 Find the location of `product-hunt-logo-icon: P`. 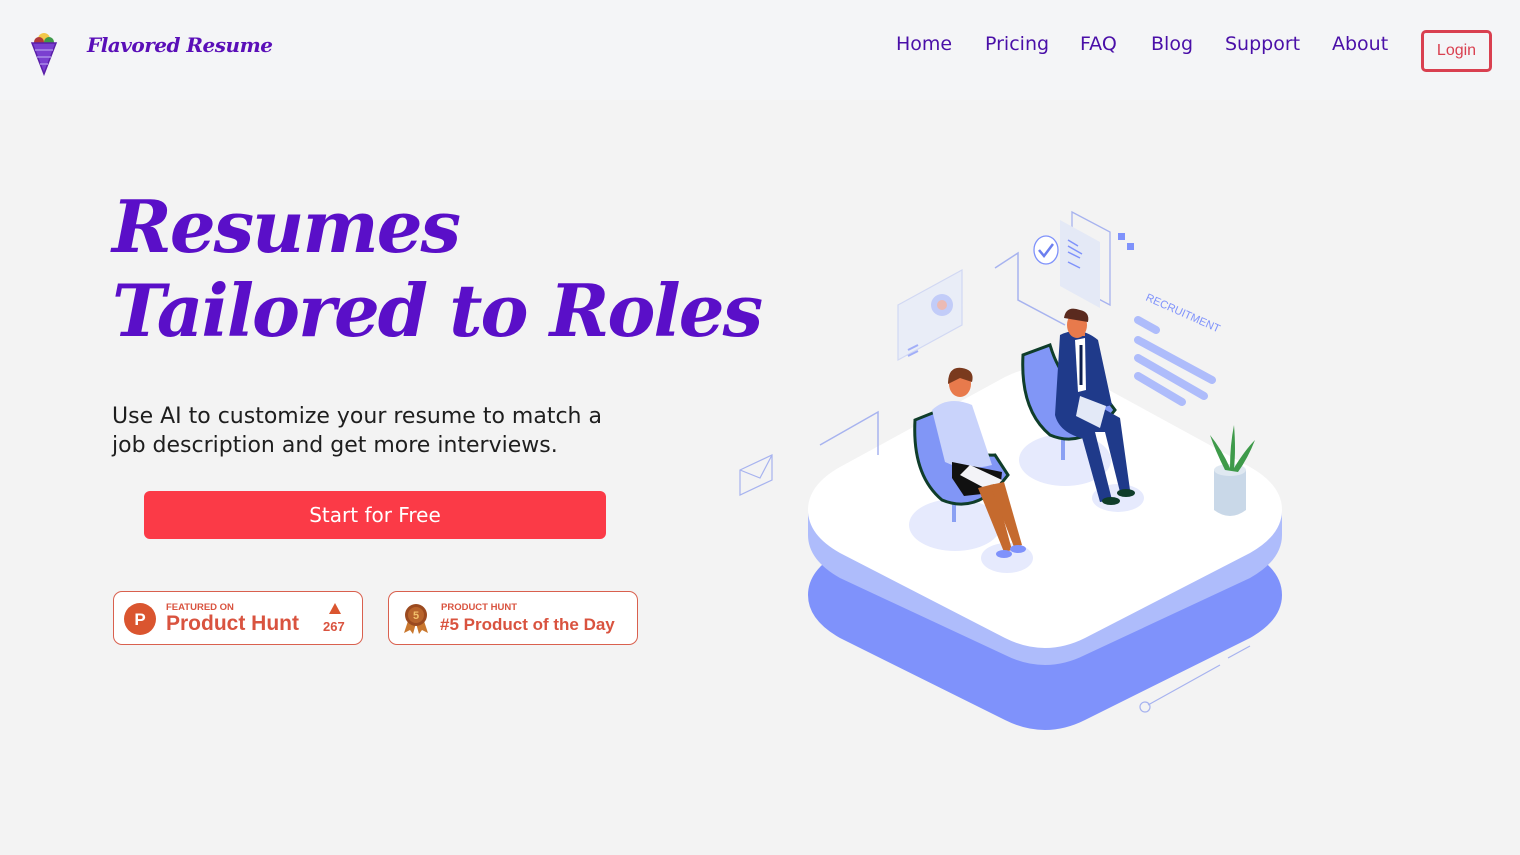

product-hunt-logo-icon: P is located at coordinates (140, 619).